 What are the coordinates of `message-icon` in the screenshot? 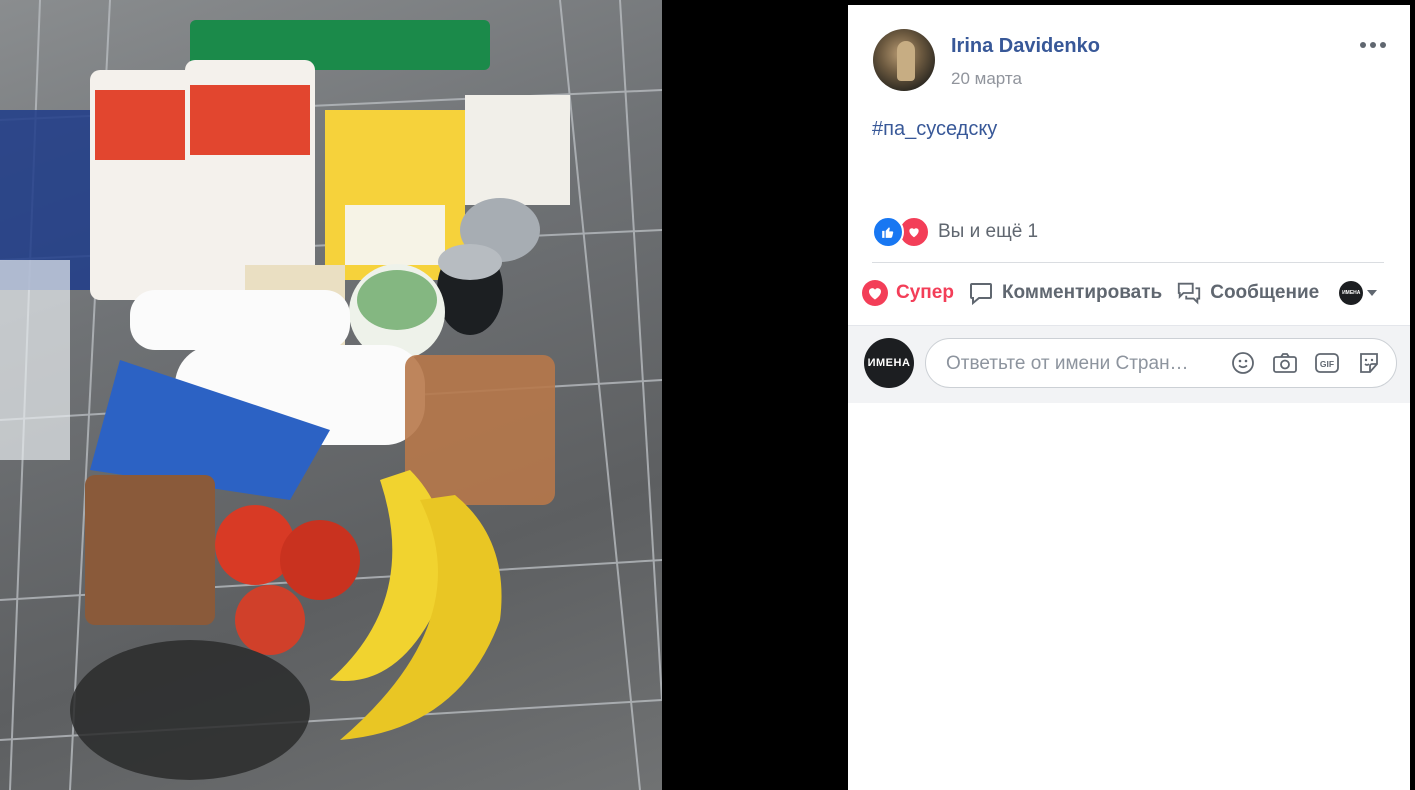 It's located at (1189, 293).